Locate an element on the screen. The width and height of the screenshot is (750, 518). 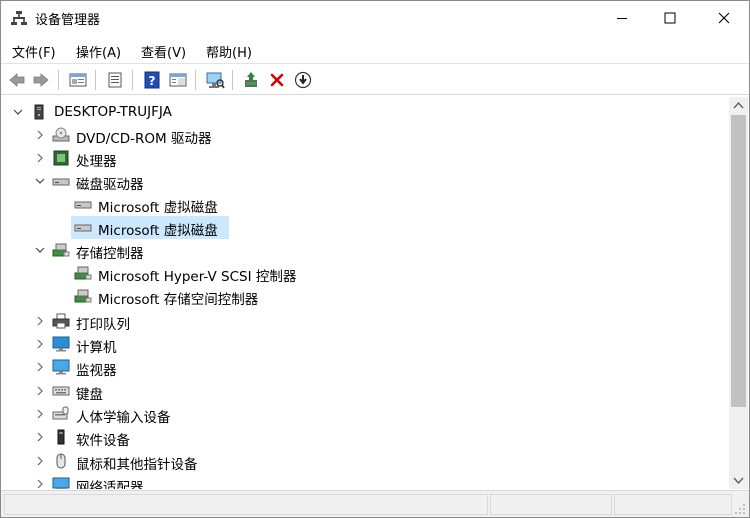
resize-grip-icon is located at coordinates (740, 509).